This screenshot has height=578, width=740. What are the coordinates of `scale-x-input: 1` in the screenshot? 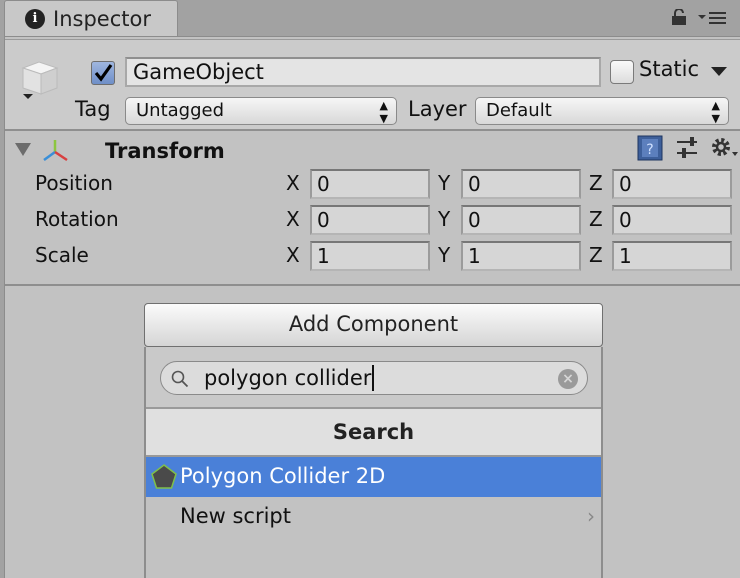 It's located at (370, 256).